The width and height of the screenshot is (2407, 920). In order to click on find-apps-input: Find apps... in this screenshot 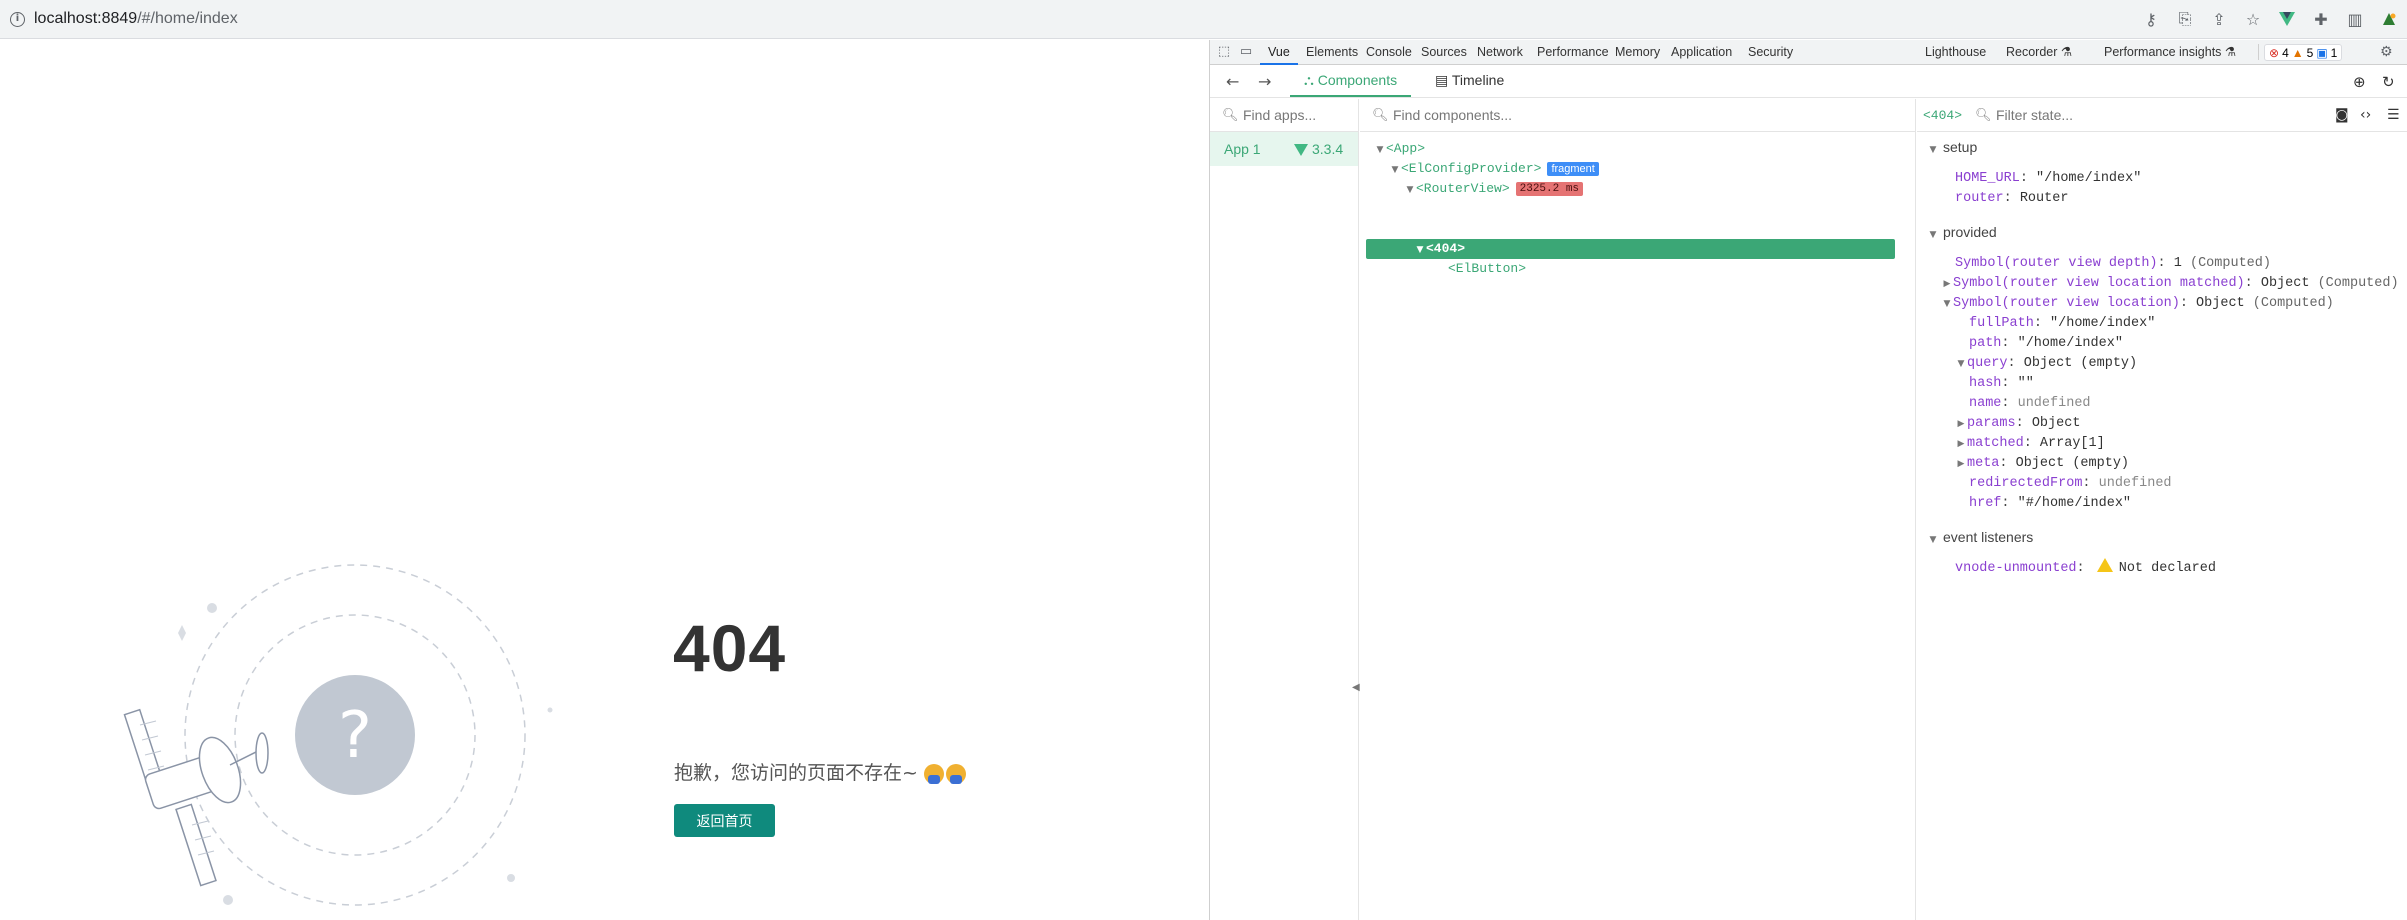, I will do `click(1279, 115)`.